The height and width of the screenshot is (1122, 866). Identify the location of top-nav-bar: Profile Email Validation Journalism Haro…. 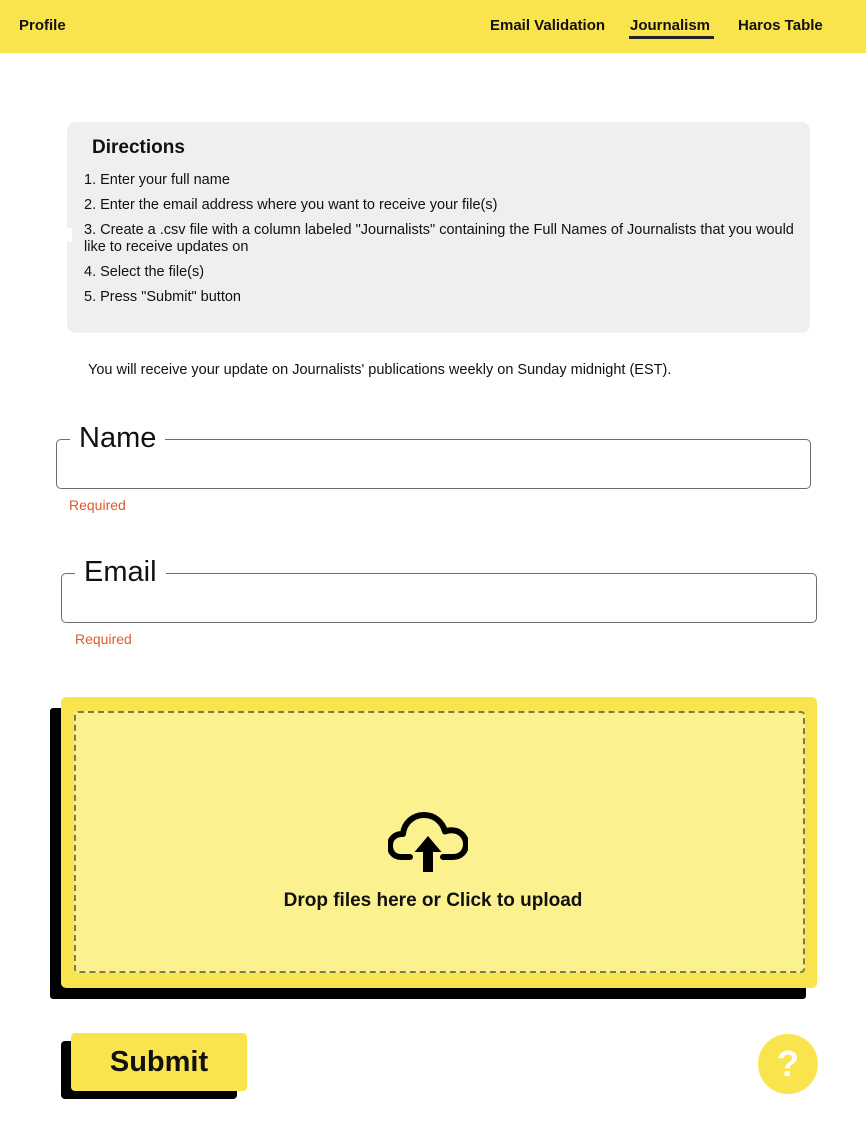
(433, 26).